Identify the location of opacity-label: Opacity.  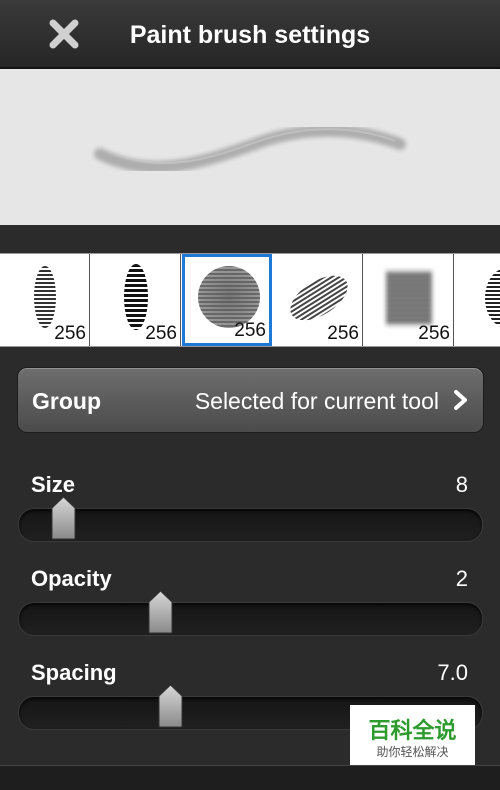
(71, 578).